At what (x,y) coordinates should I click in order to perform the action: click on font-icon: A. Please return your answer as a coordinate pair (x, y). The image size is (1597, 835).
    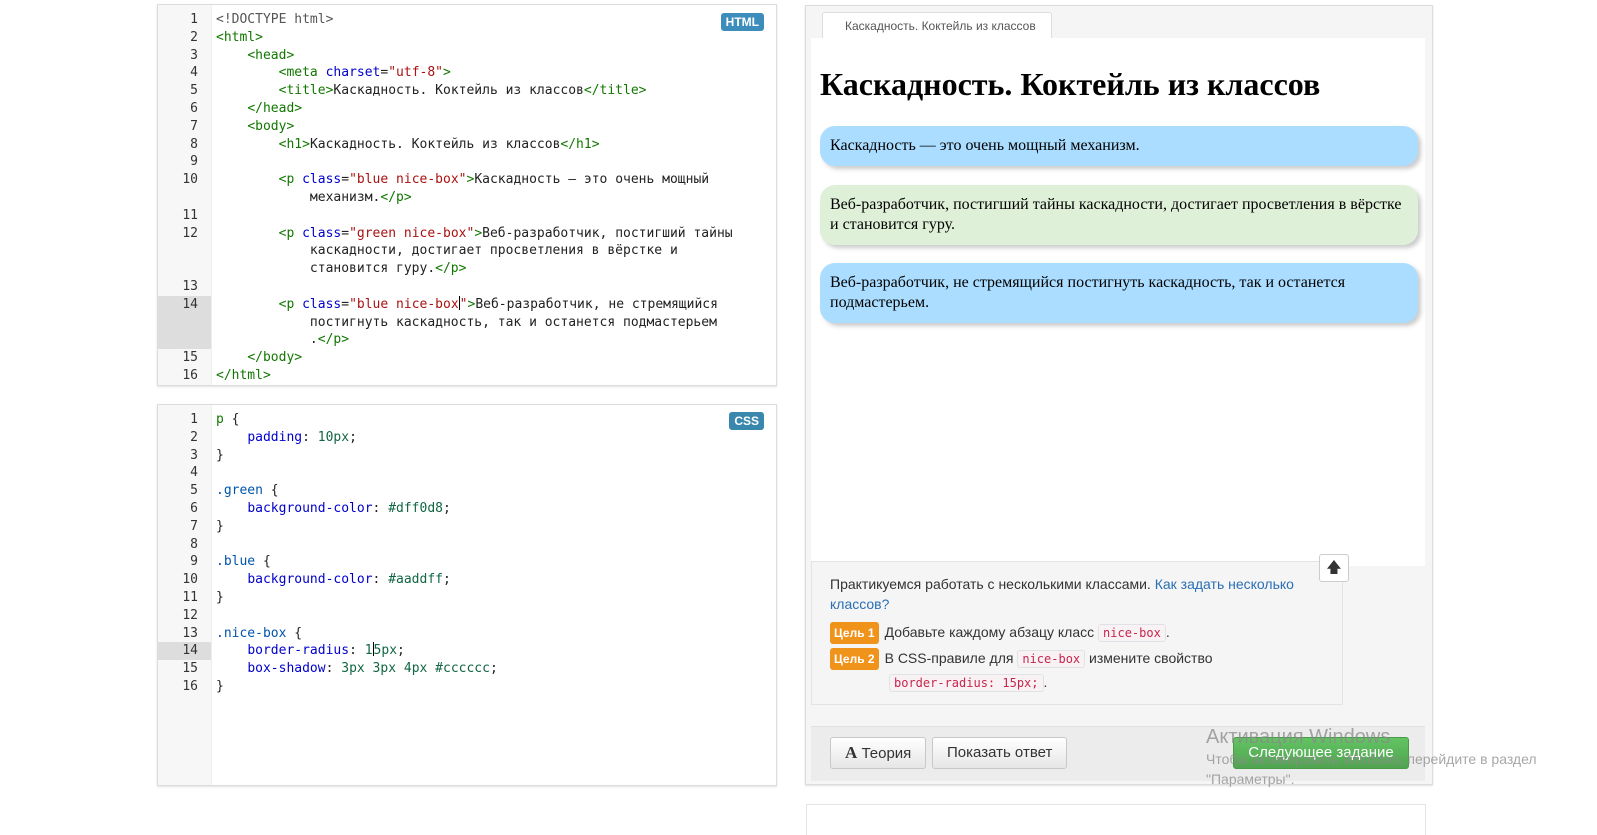
    Looking at the image, I should click on (851, 752).